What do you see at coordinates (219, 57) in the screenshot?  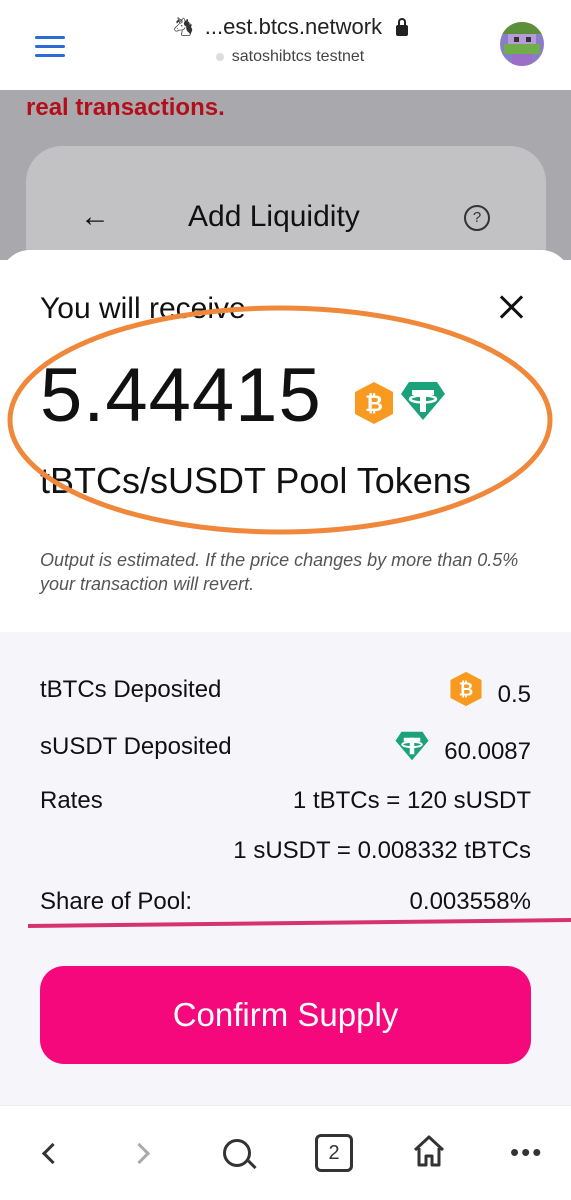 I see `network-dot-icon` at bounding box center [219, 57].